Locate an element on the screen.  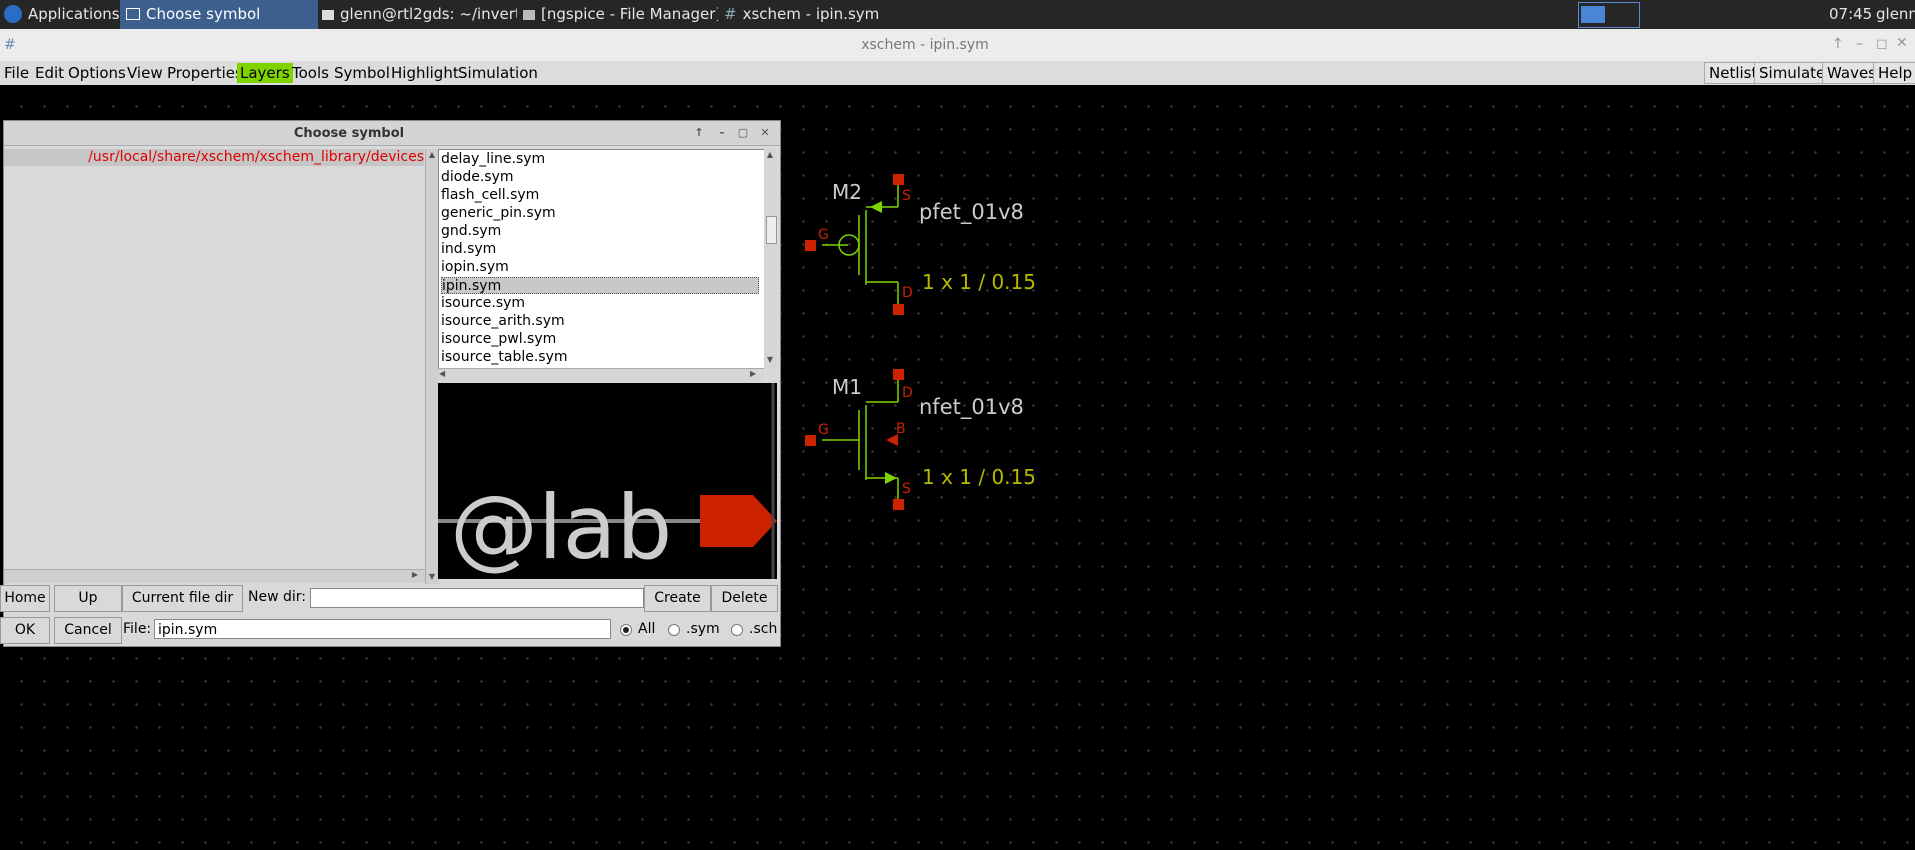
simulate-button: Simulate is located at coordinates (1792, 73).